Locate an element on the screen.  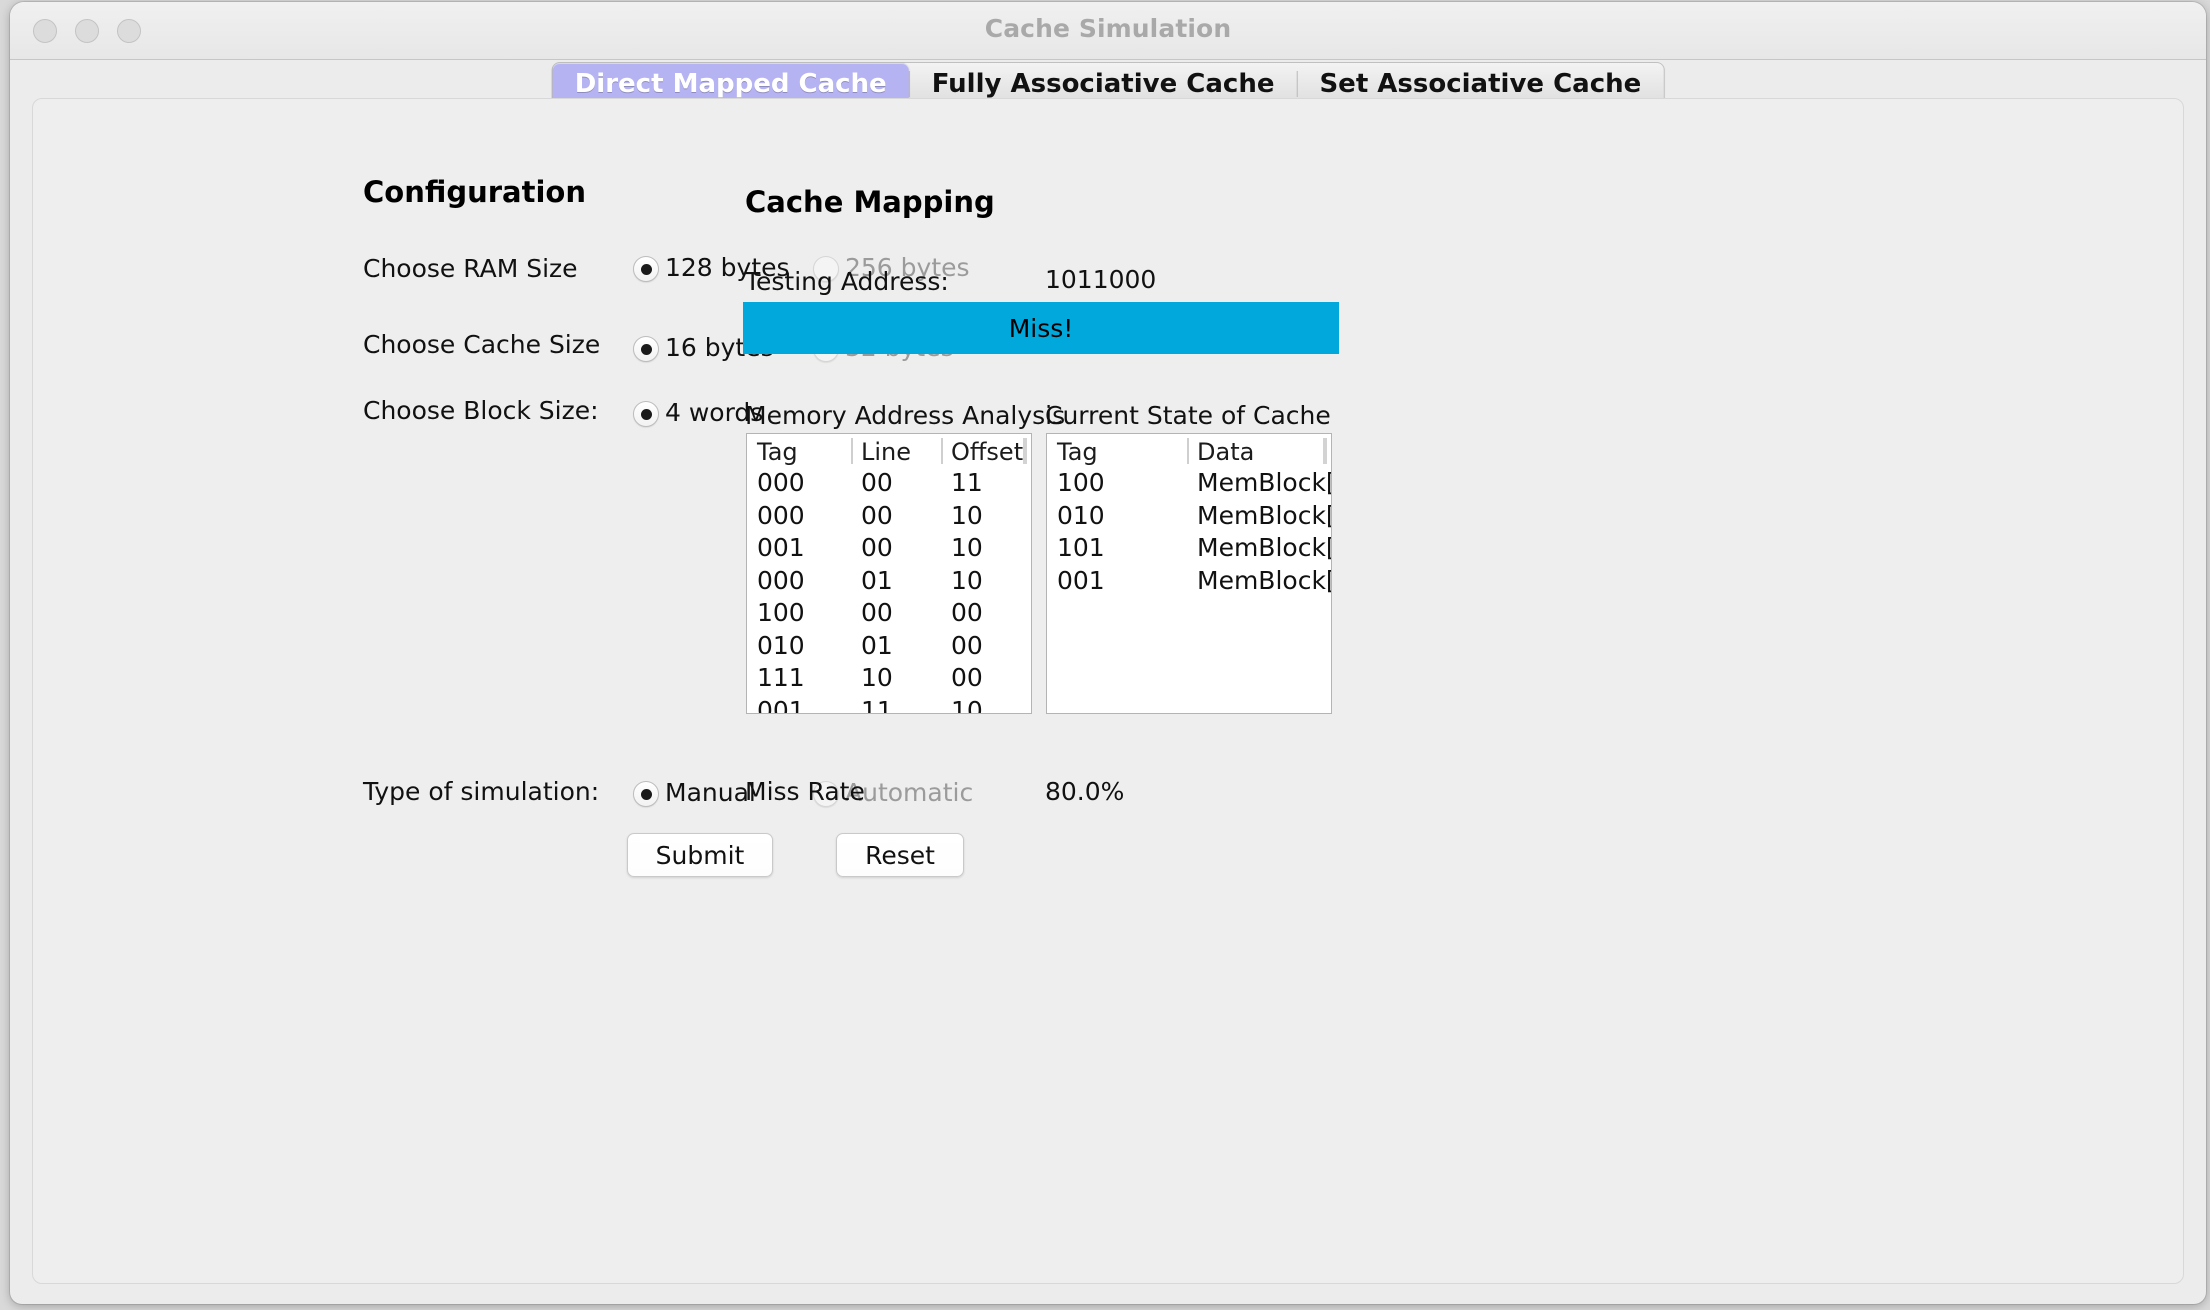
testing-address-value: 1011000 is located at coordinates (1101, 279).